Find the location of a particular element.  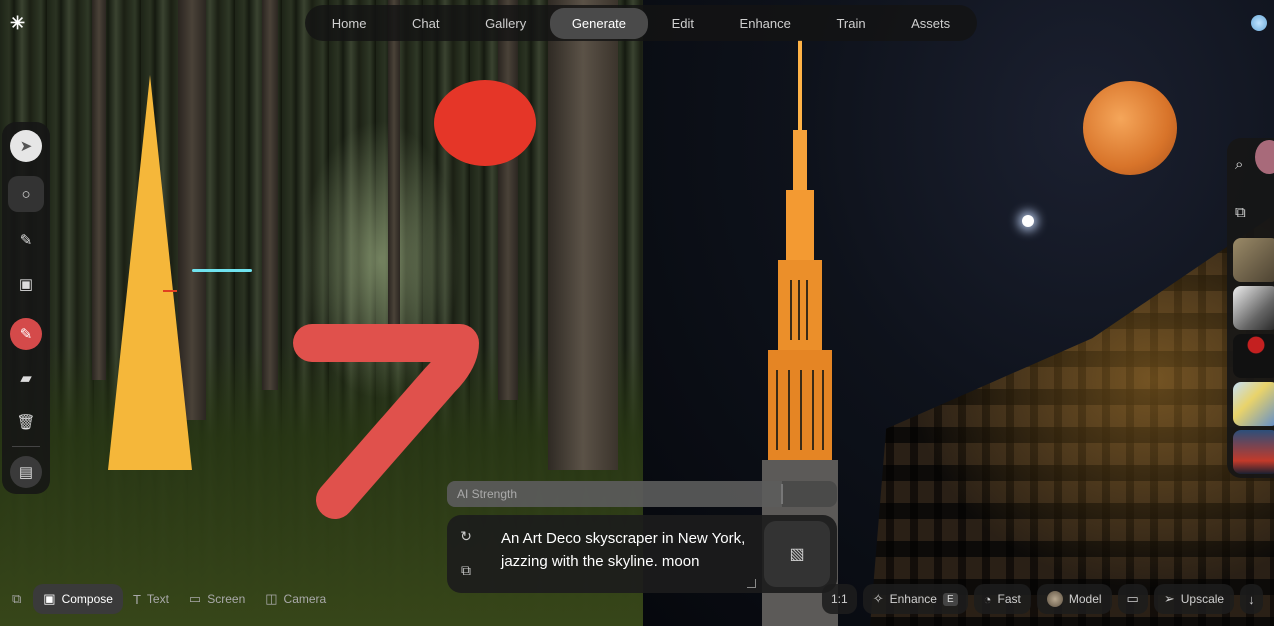

camera-label: Camera is located at coordinates (305, 599).